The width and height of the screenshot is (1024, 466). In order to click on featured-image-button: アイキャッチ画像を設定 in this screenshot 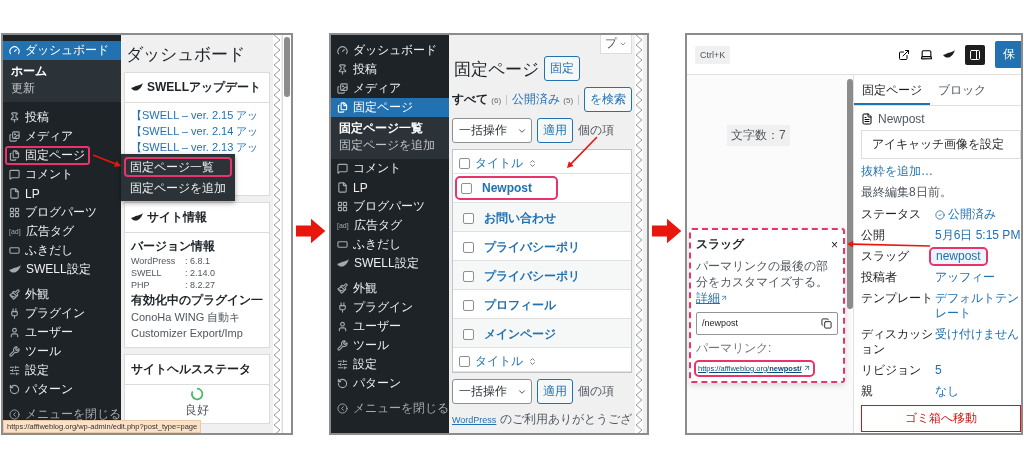, I will do `click(941, 144)`.